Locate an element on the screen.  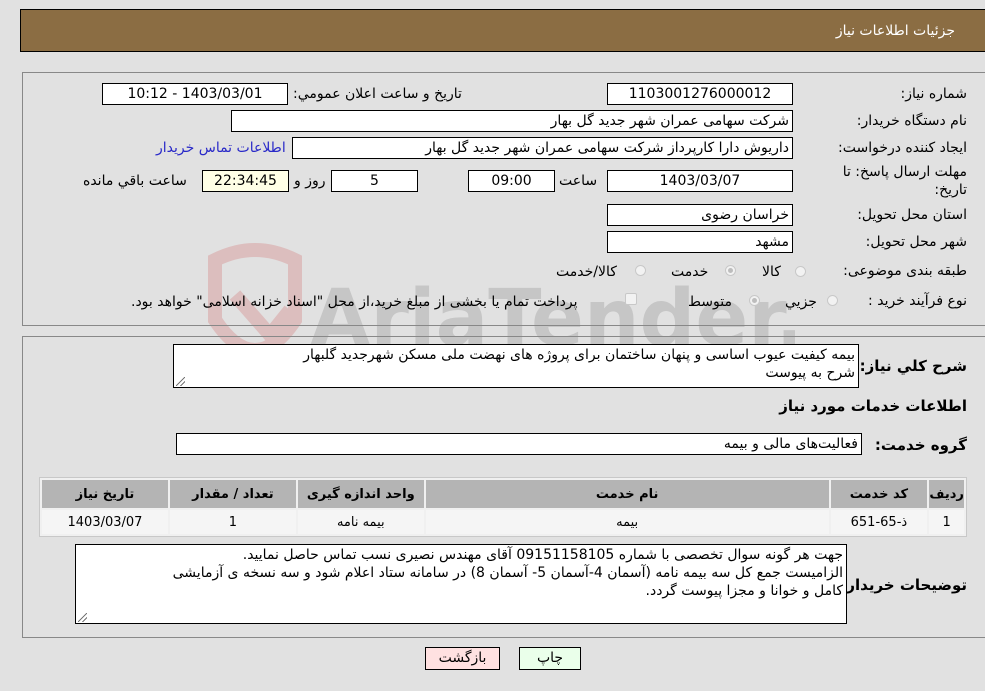
col-need-date: تاریخ نیاز is located at coordinates (105, 494).